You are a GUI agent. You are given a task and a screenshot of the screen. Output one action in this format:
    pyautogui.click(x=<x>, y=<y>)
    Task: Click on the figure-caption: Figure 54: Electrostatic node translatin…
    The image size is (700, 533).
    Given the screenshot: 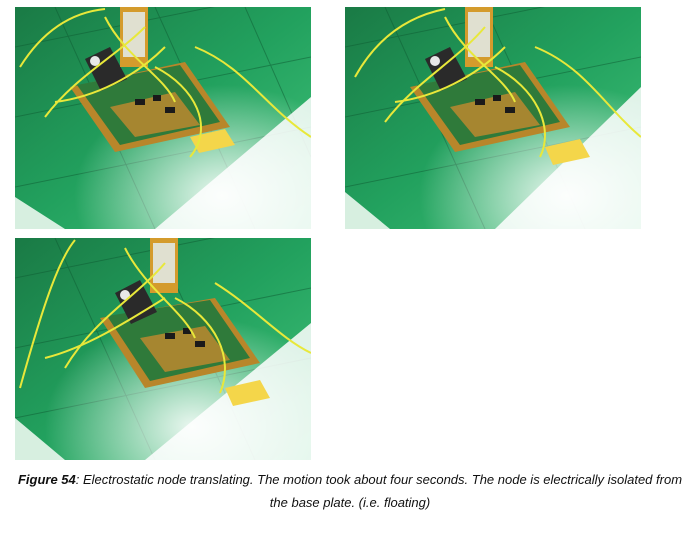 What is the action you would take?
    pyautogui.click(x=350, y=491)
    